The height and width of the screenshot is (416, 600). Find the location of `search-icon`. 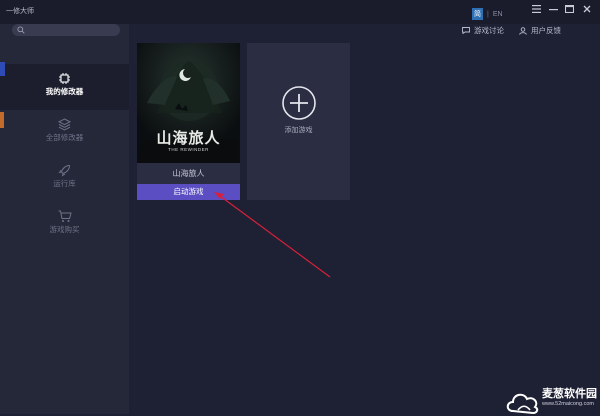

search-icon is located at coordinates (21, 30).